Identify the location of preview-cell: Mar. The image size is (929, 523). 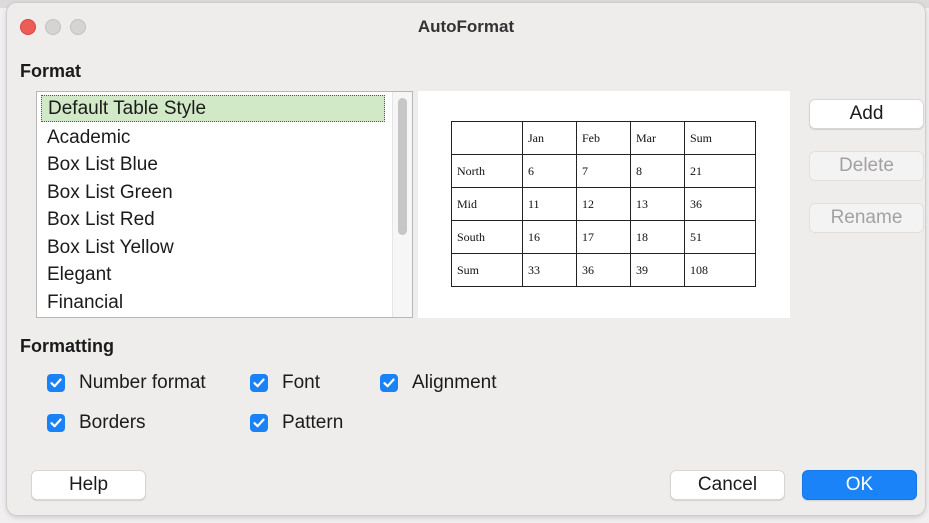
(657, 138).